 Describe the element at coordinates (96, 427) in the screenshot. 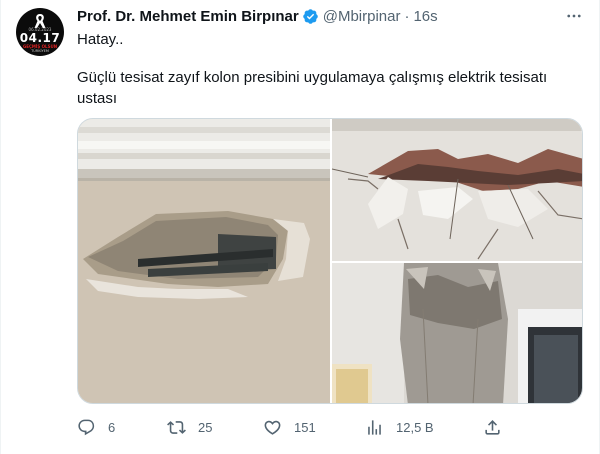

I see `reply-button: 6` at that location.